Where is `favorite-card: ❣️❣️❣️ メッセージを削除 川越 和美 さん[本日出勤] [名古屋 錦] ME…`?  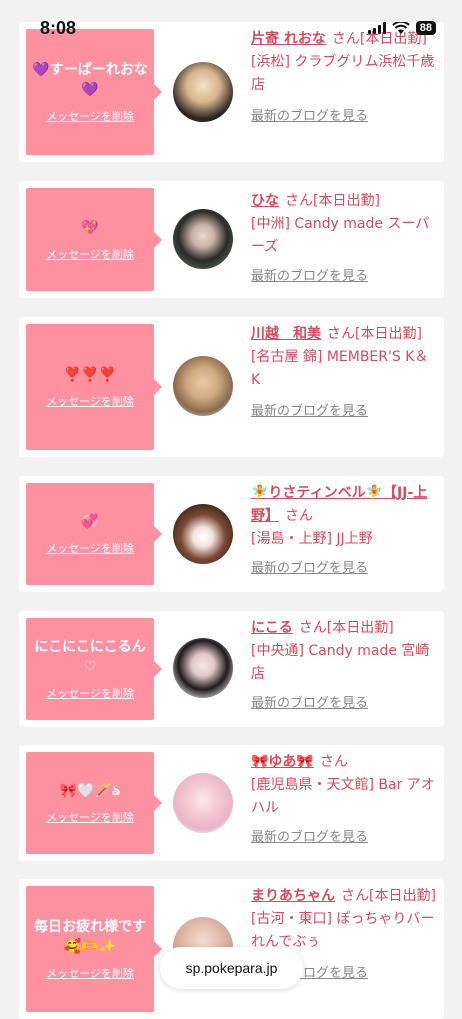 favorite-card: ❣️❣️❣️ メッセージを削除 川越 和美 さん[本日出勤] [名古屋 錦] ME… is located at coordinates (231, 387).